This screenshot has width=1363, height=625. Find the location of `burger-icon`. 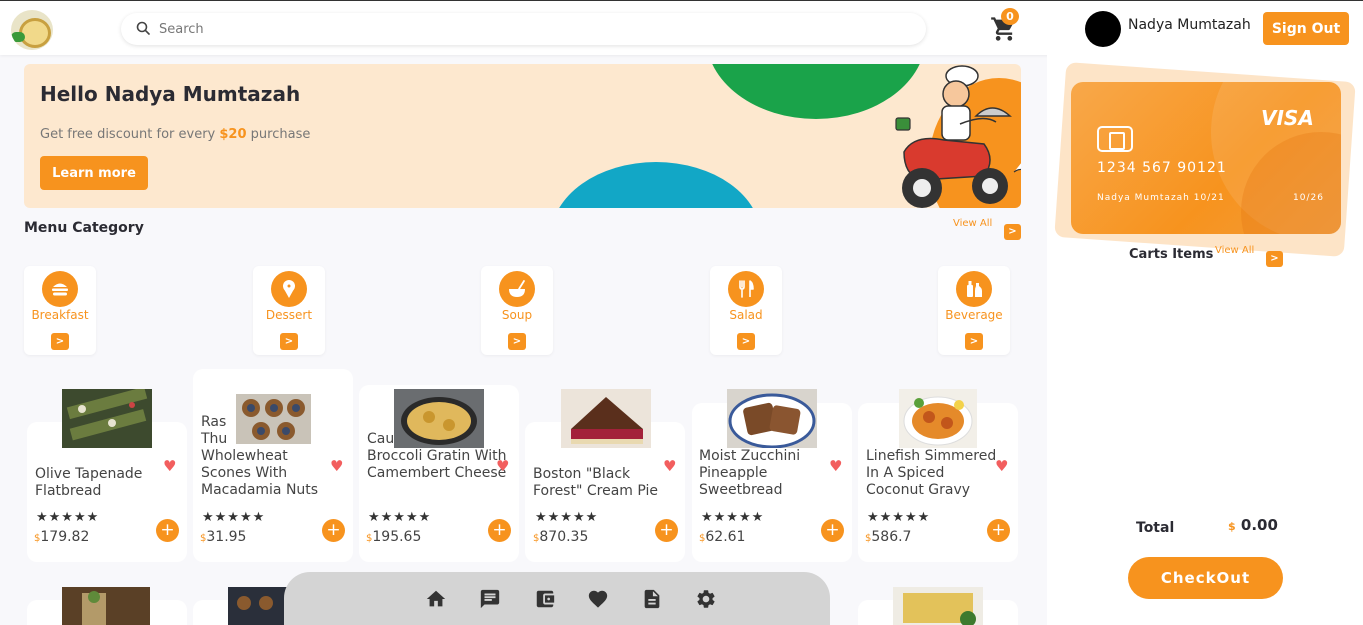

burger-icon is located at coordinates (60, 289).